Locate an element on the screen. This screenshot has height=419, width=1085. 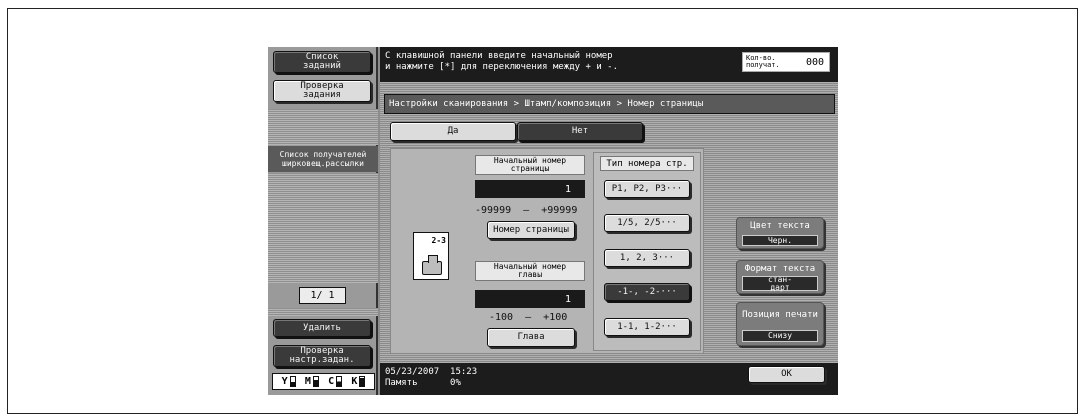
time: 15:23 is located at coordinates (464, 372).